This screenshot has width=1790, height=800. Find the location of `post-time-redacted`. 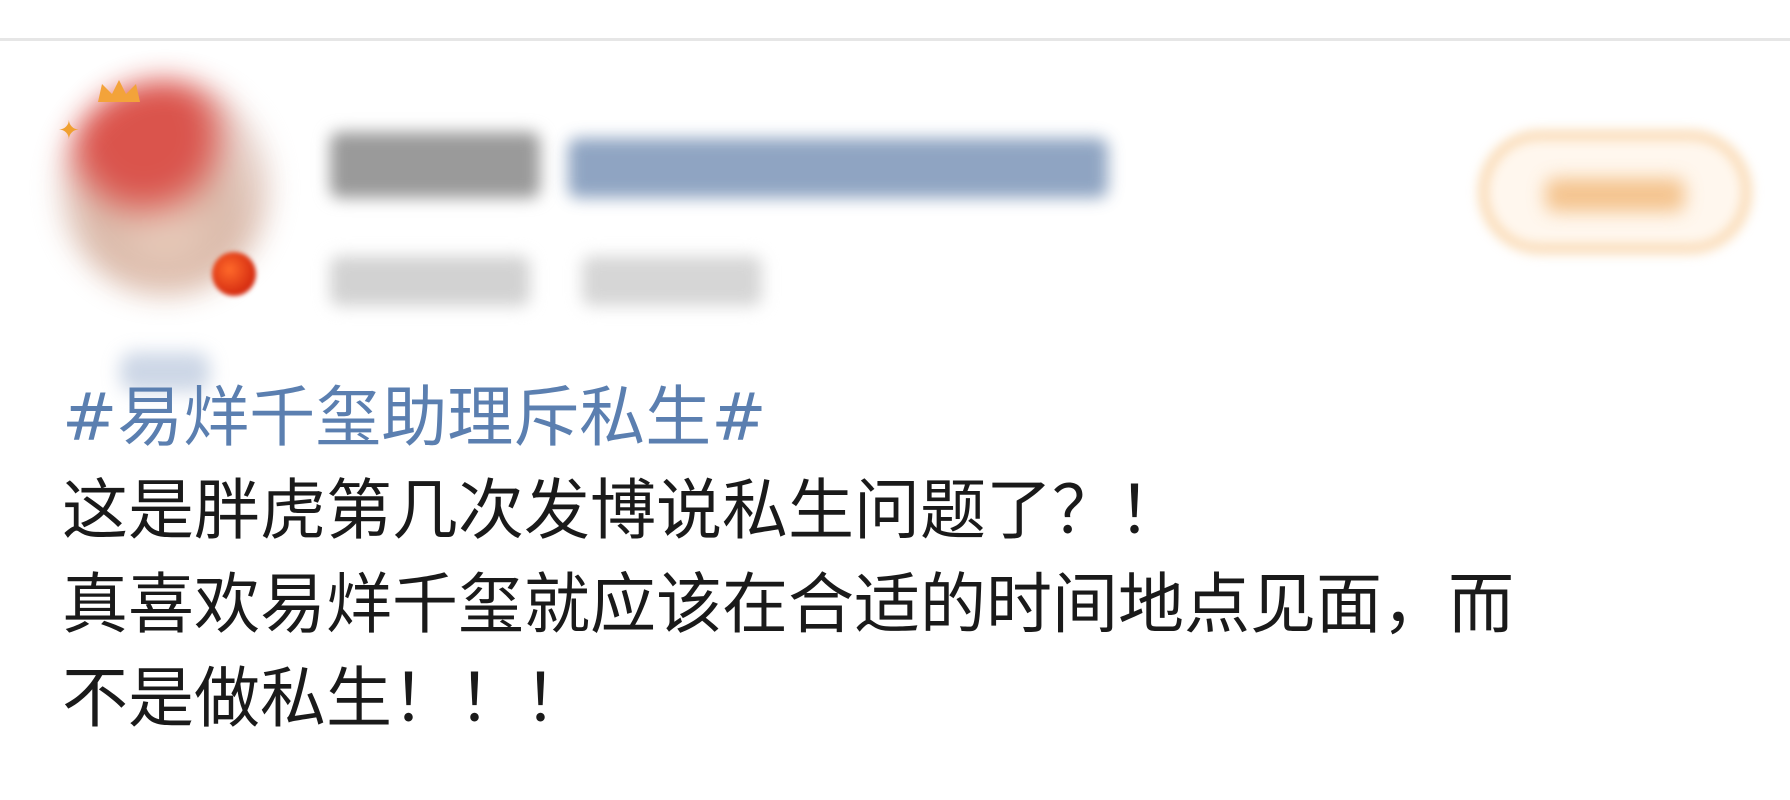

post-time-redacted is located at coordinates (430, 281).